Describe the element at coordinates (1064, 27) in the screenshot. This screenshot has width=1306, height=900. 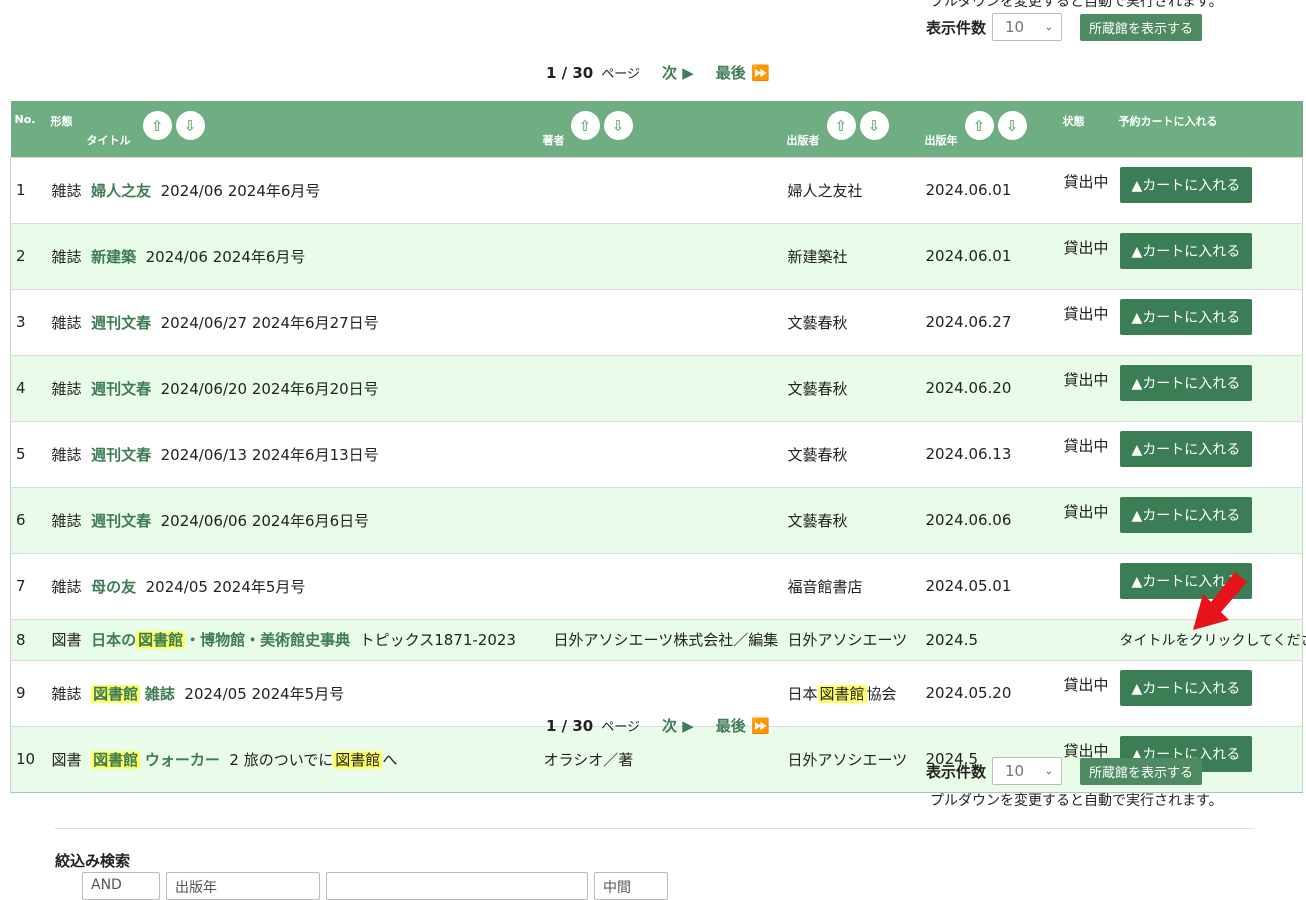
I see `display-controls-top: 表示件数 10 ⌄ 所蔵館を表示する` at that location.